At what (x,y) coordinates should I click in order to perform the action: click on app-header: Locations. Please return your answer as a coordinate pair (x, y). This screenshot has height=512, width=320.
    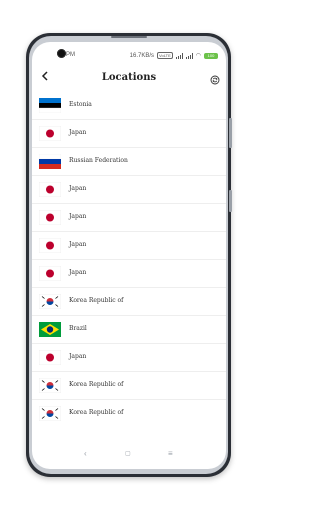
    Looking at the image, I should click on (129, 78).